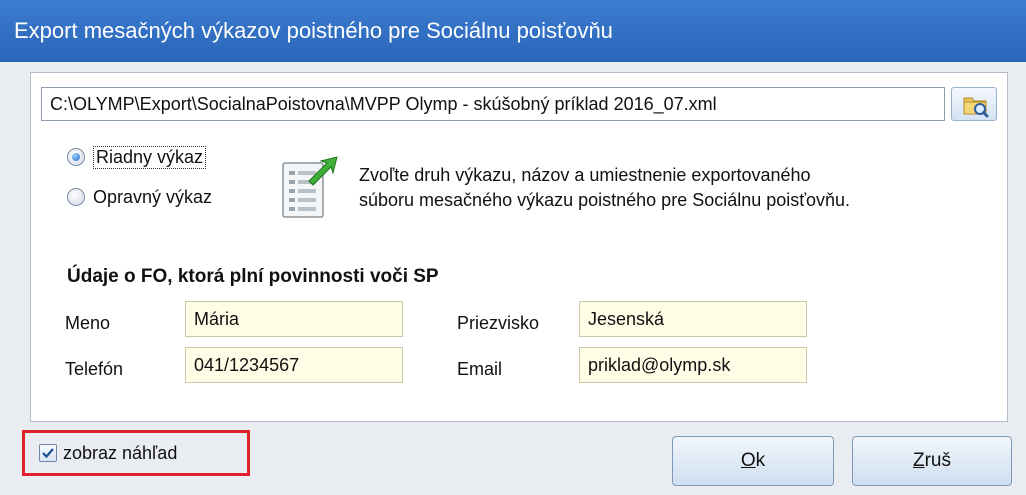 This screenshot has height=495, width=1026. I want to click on email-label: Email, so click(480, 369).